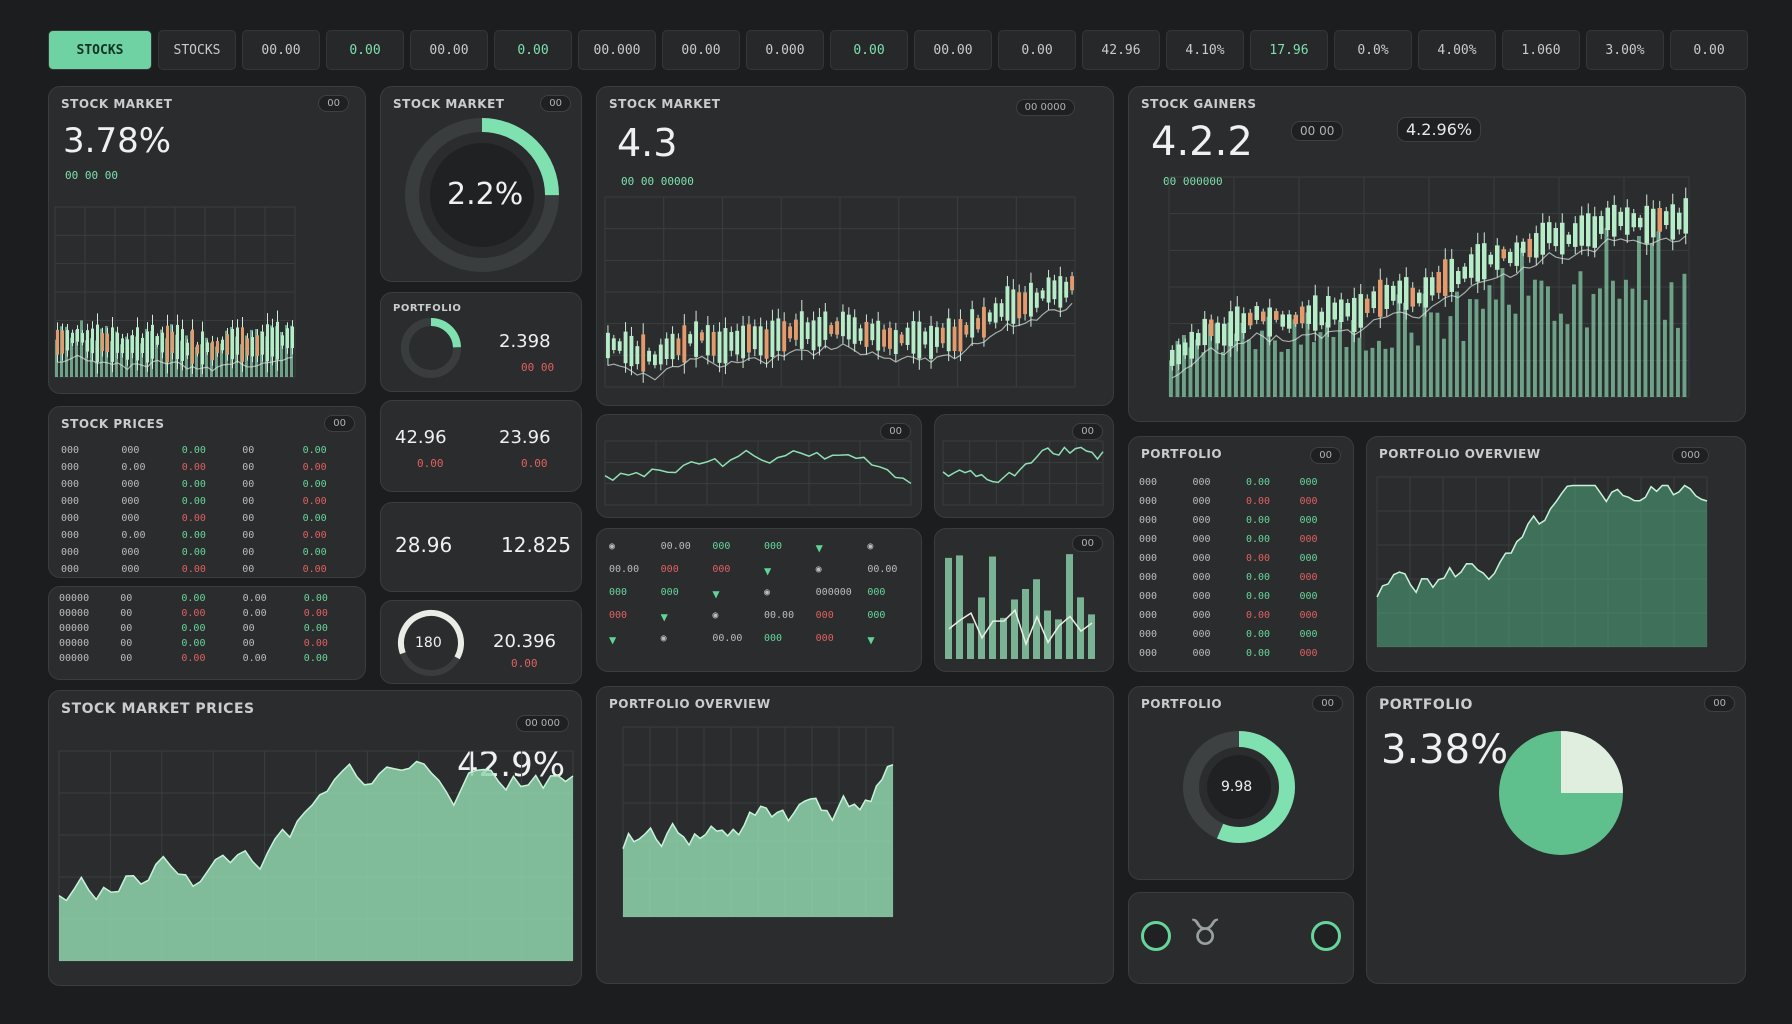  I want to click on ticker-item: 3.00%, so click(1625, 50).